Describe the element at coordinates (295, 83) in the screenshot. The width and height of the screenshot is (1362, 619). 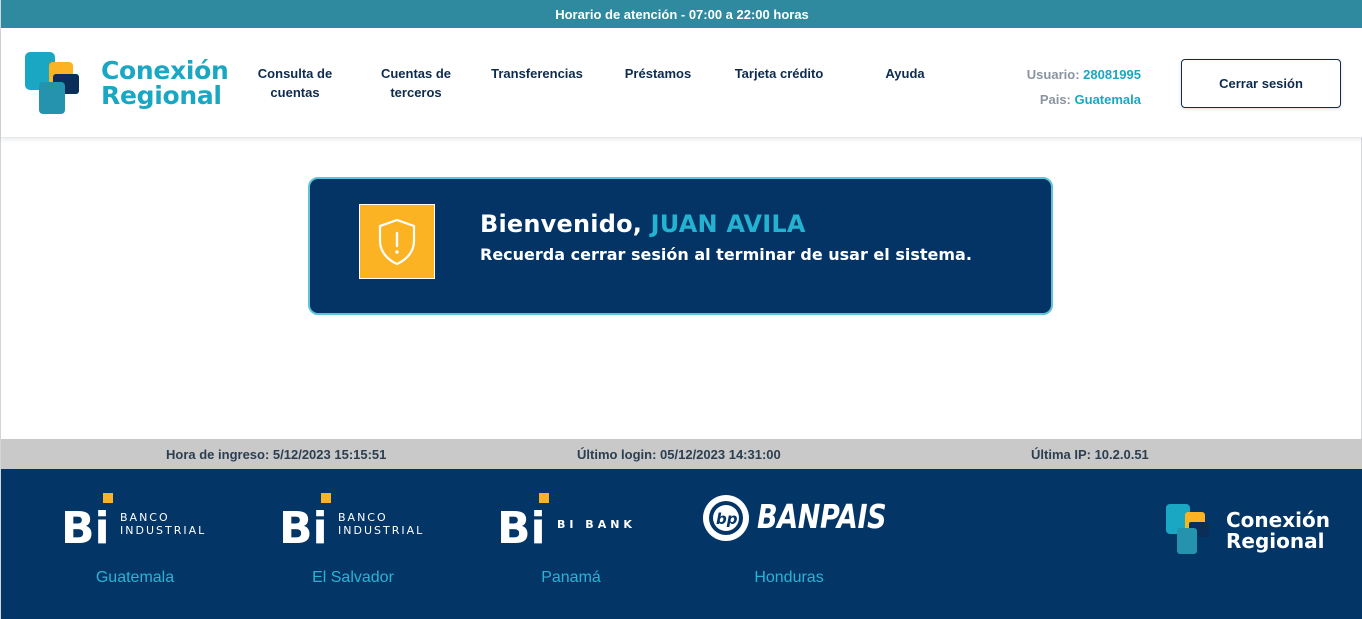
I see `nav-consulta-cuentas: Consulta de cuentas` at that location.